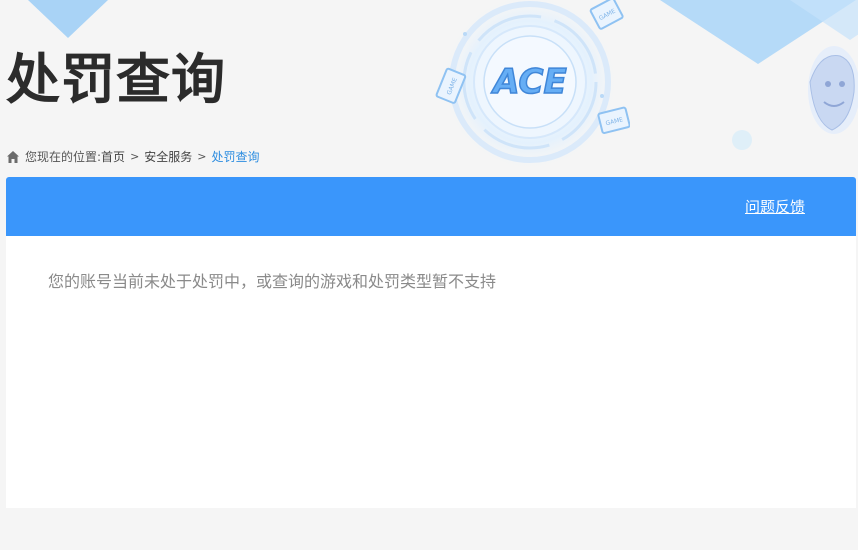 Image resolution: width=858 pixels, height=550 pixels. Describe the element at coordinates (775, 207) in the screenshot. I see `feedback-link: 问题反馈` at that location.